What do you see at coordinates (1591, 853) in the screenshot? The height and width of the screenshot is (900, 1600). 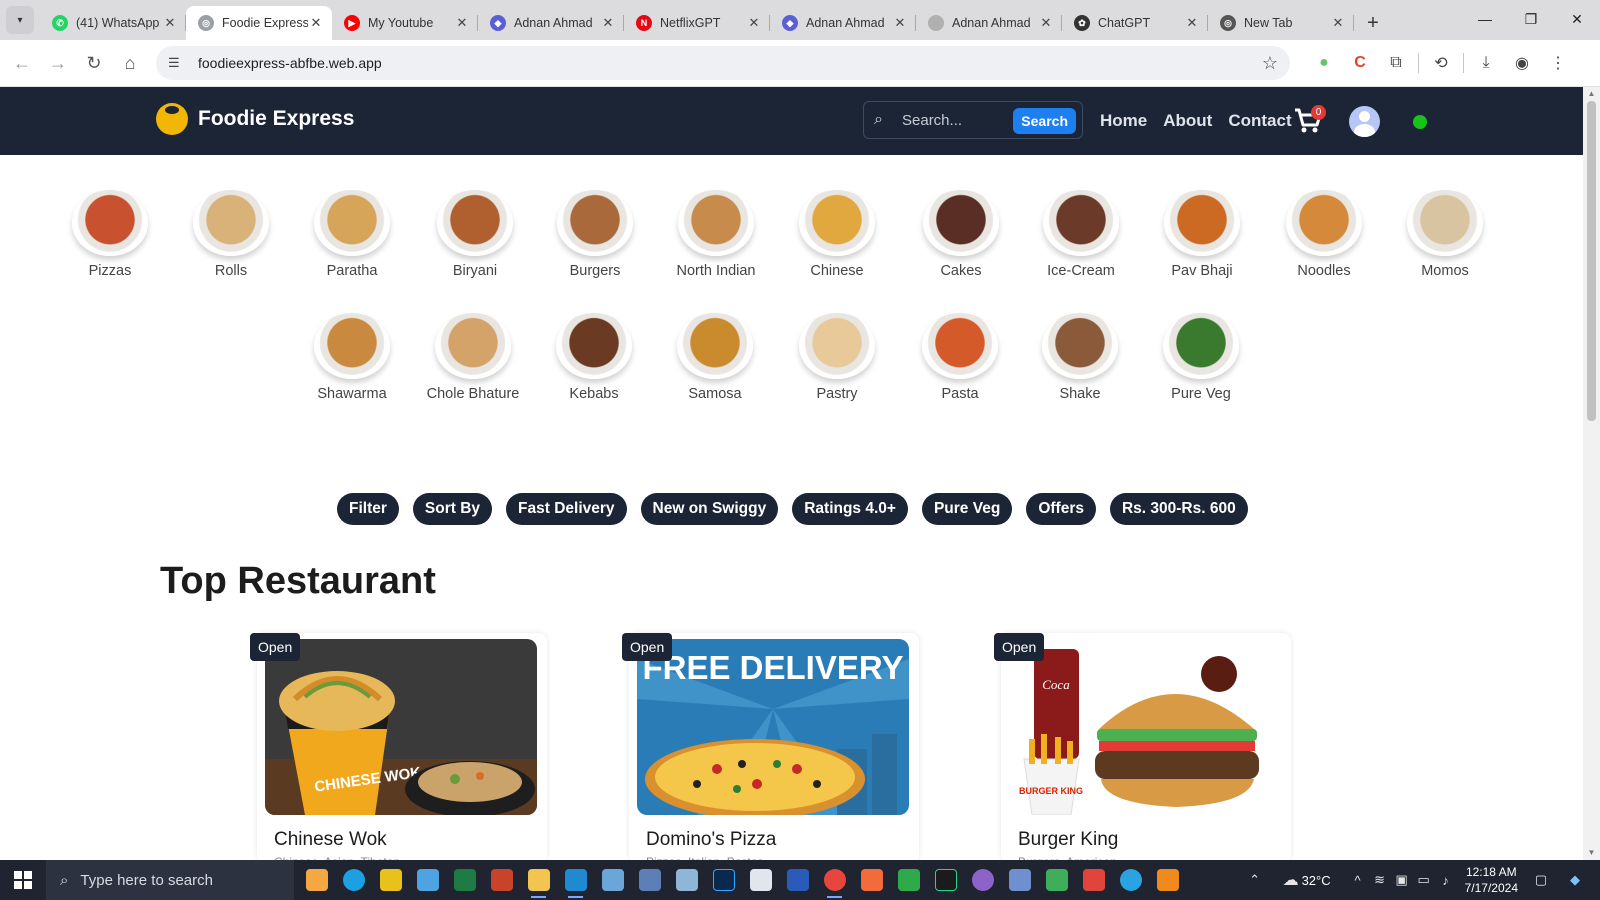 I see `scroll-down-arrow-icon: ▼` at bounding box center [1591, 853].